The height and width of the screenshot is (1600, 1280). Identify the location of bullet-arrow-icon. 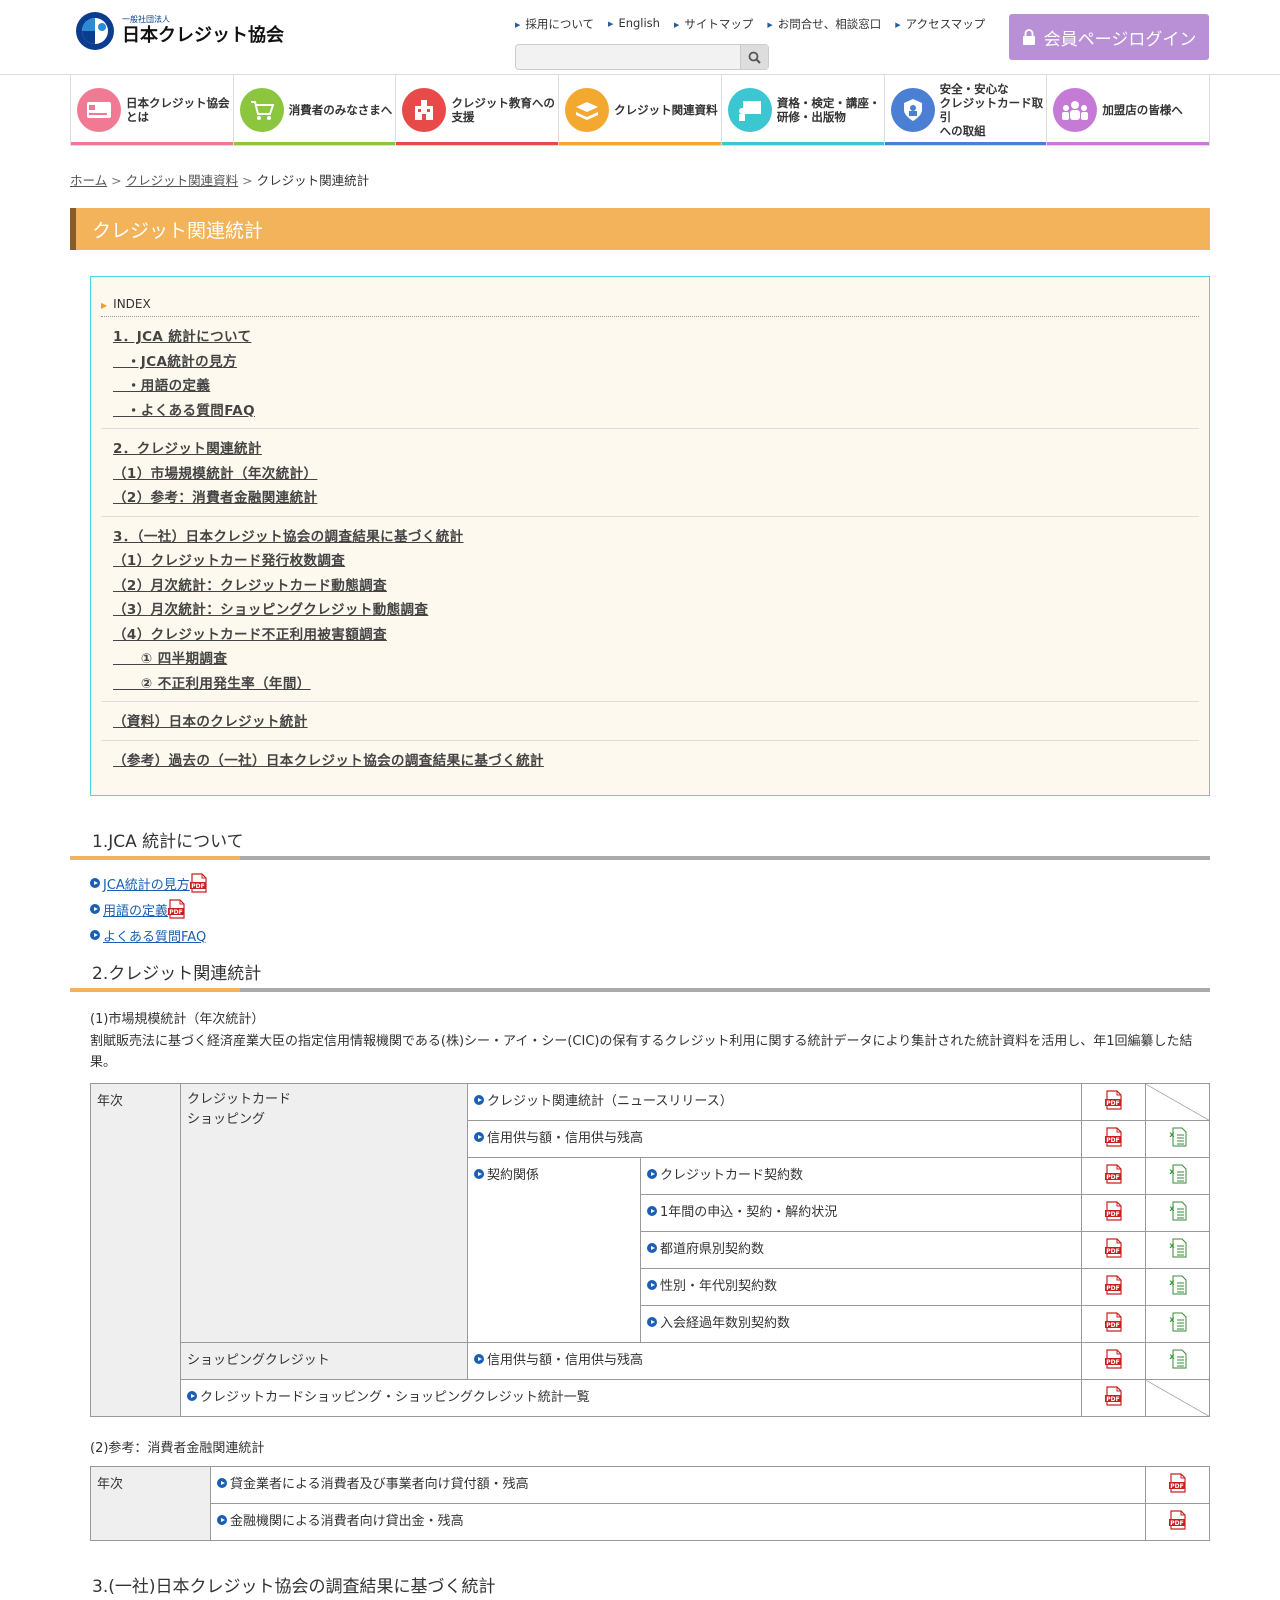
(95, 883).